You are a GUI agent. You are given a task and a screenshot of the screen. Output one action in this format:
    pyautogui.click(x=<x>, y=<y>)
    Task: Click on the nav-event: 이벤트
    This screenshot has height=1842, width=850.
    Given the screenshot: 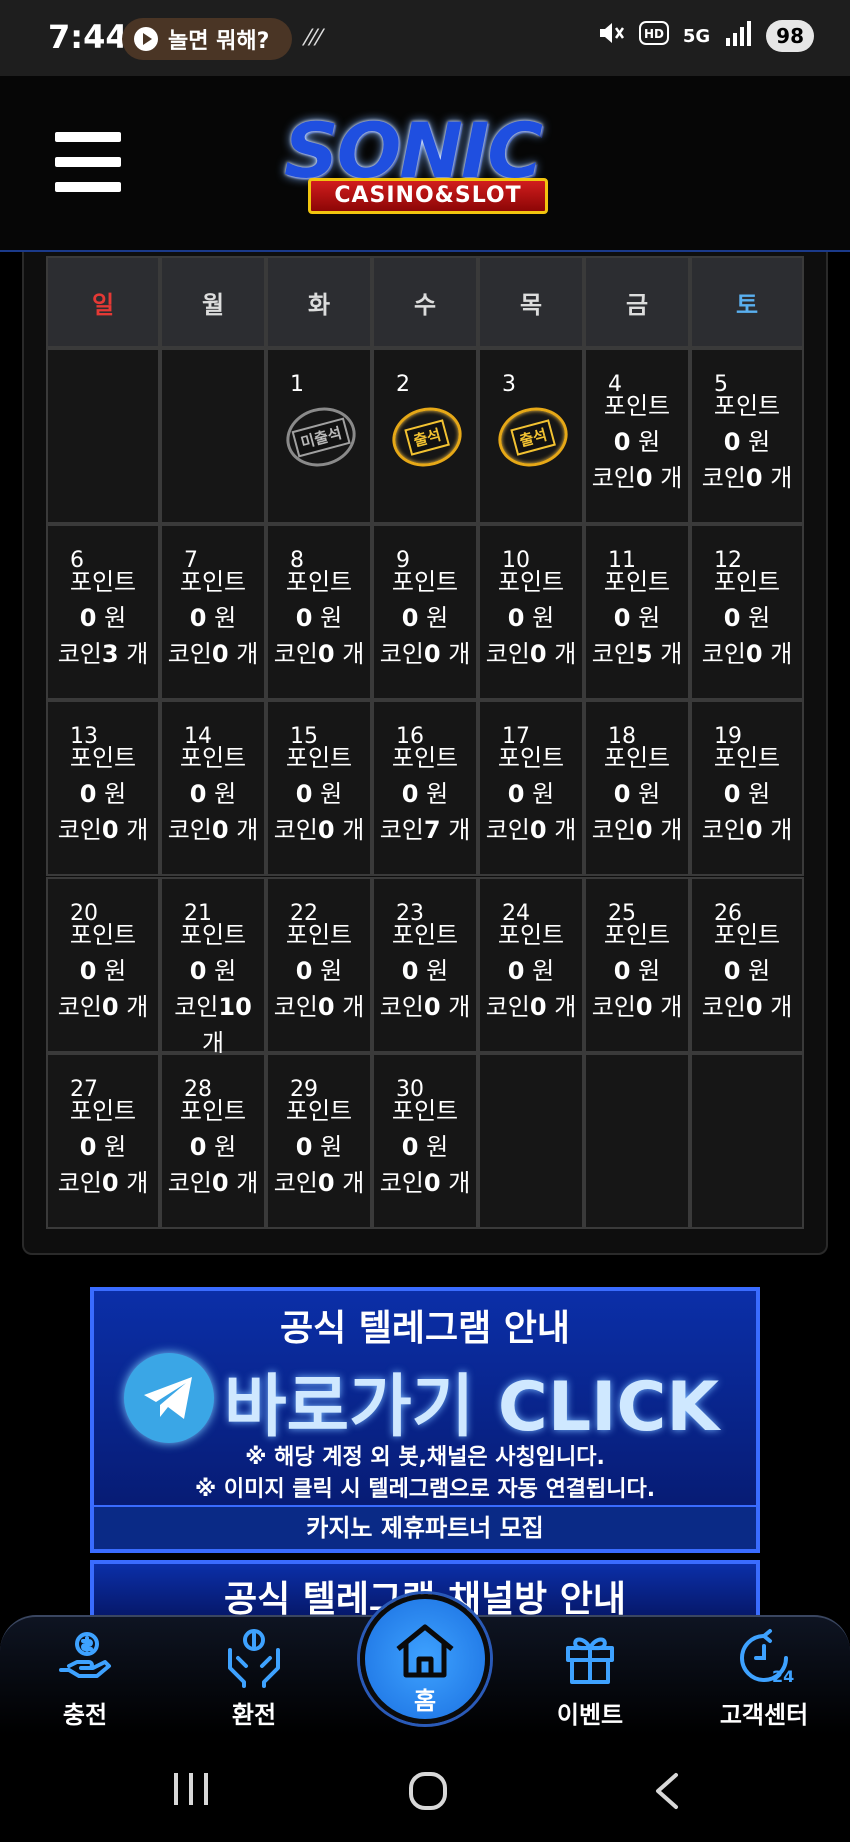 What is the action you would take?
    pyautogui.click(x=590, y=1678)
    